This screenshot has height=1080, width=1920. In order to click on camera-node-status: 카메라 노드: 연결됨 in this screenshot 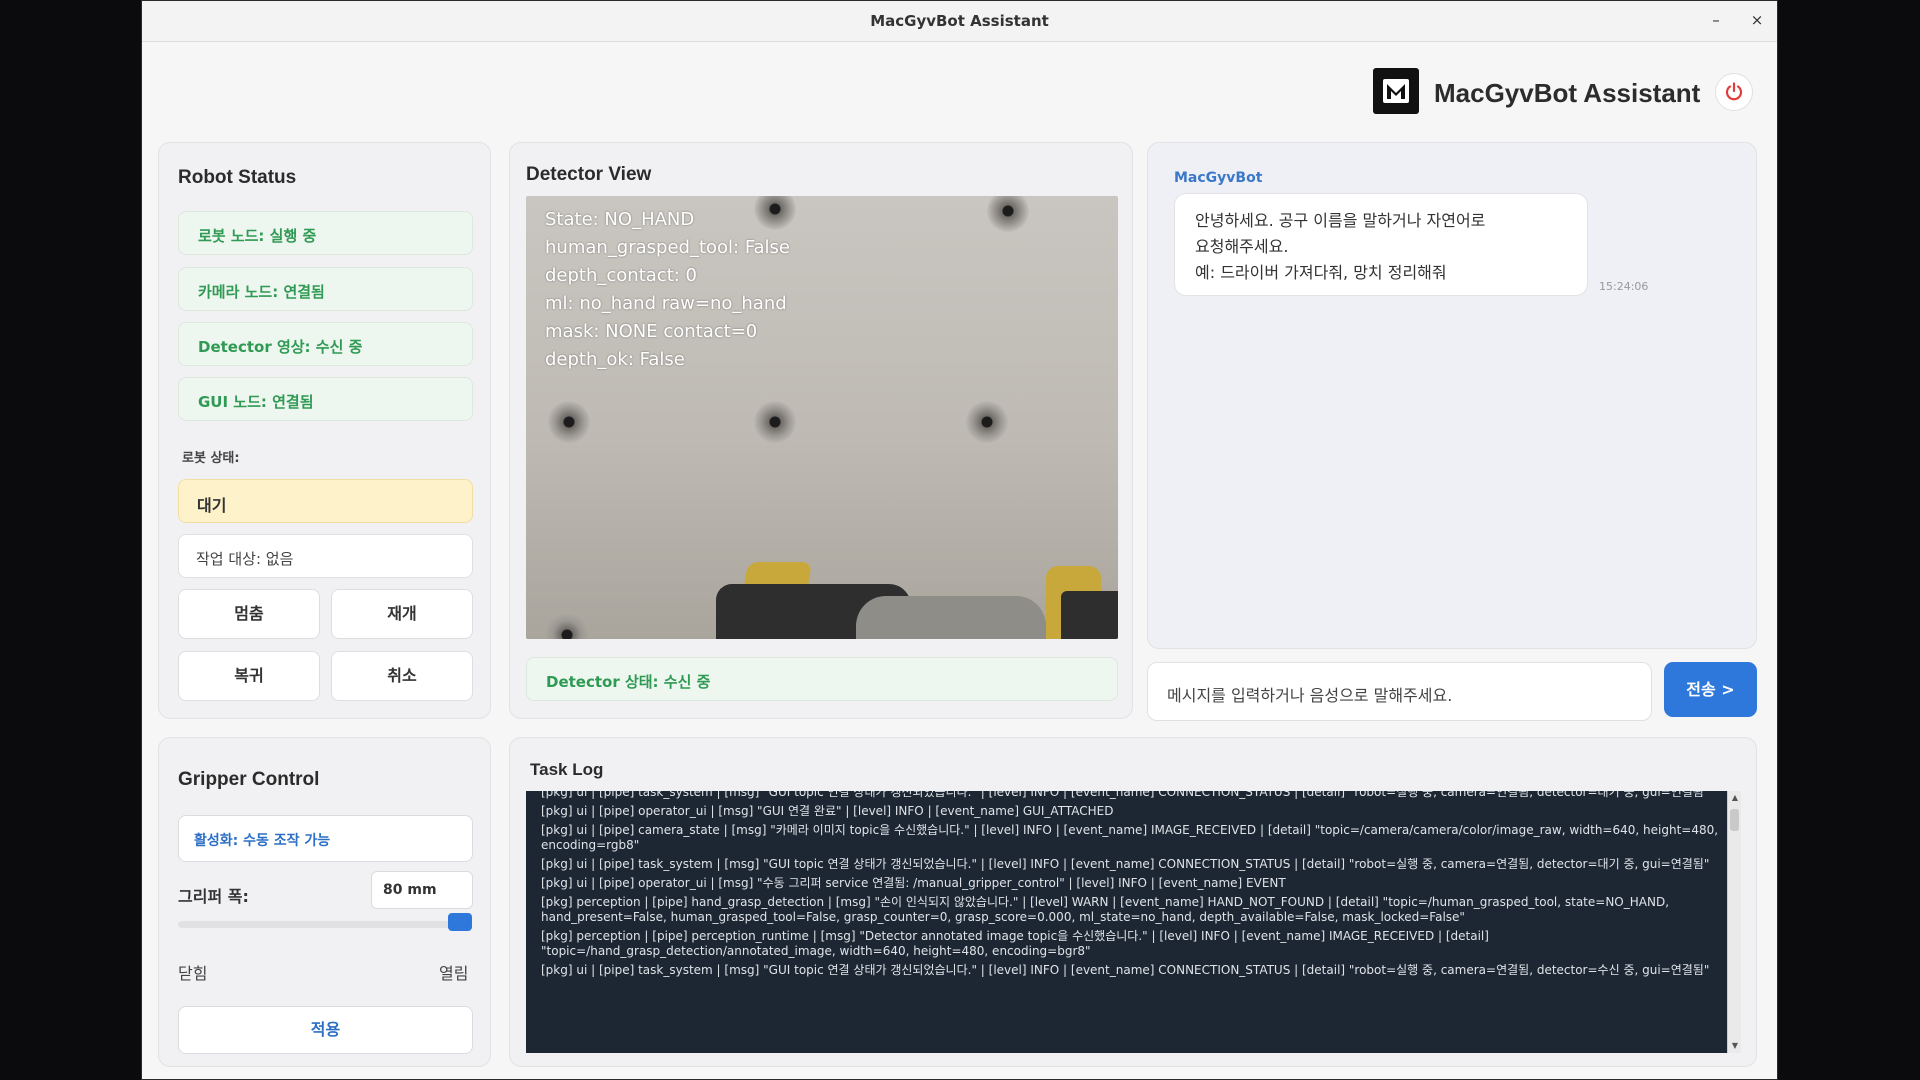, I will do `click(325, 289)`.